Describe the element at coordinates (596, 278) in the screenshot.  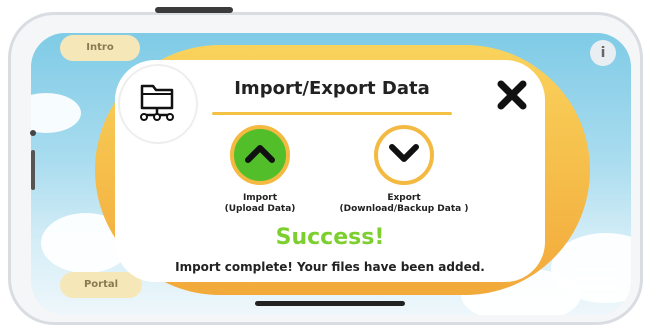
I see `hamburger-menu-icon` at that location.